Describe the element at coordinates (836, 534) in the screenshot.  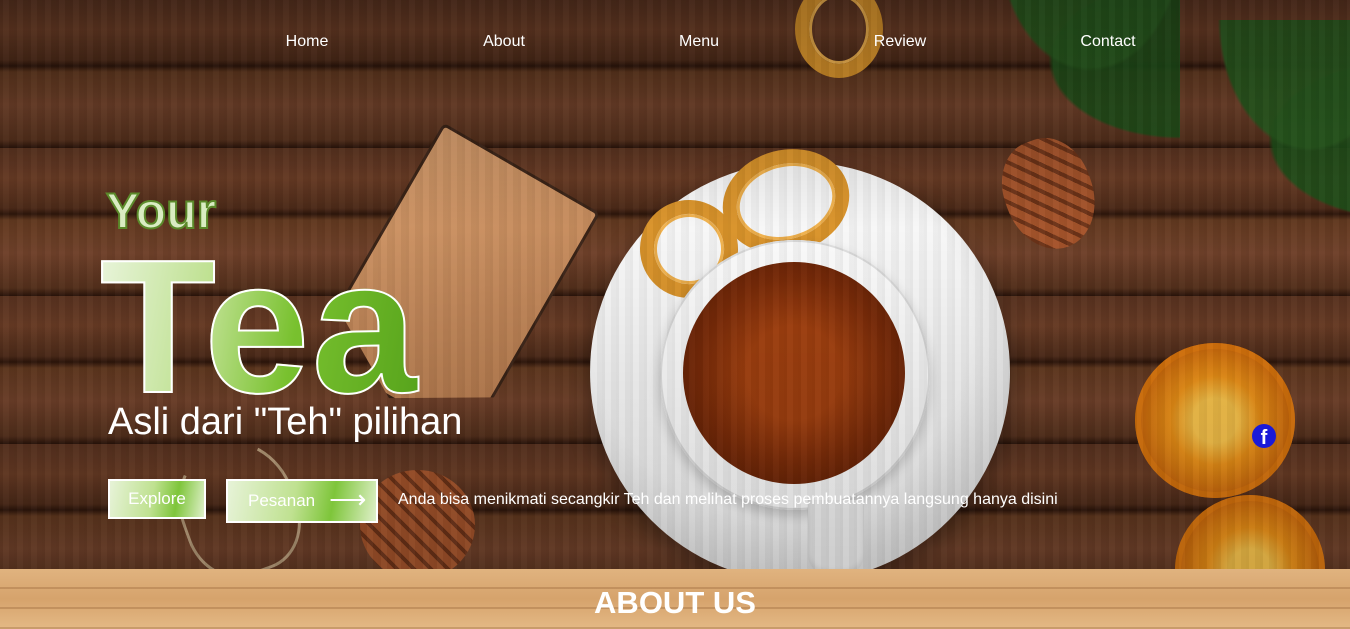
I see `cup-handle-image` at that location.